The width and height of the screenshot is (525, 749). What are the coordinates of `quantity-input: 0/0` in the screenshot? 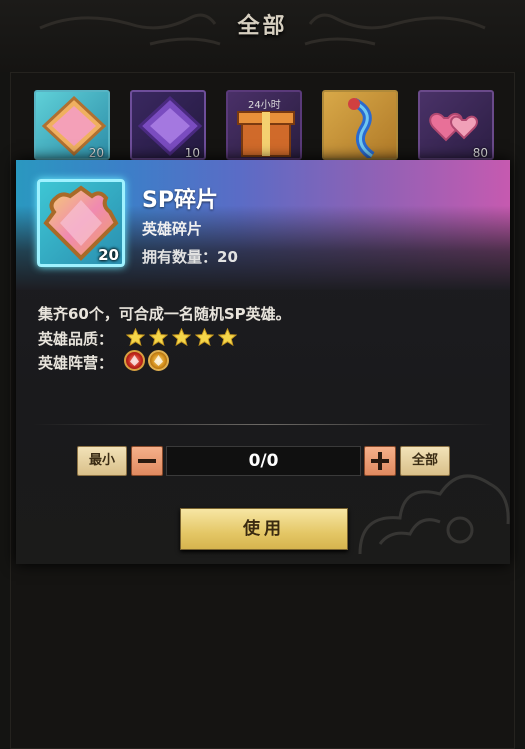 It's located at (263, 461).